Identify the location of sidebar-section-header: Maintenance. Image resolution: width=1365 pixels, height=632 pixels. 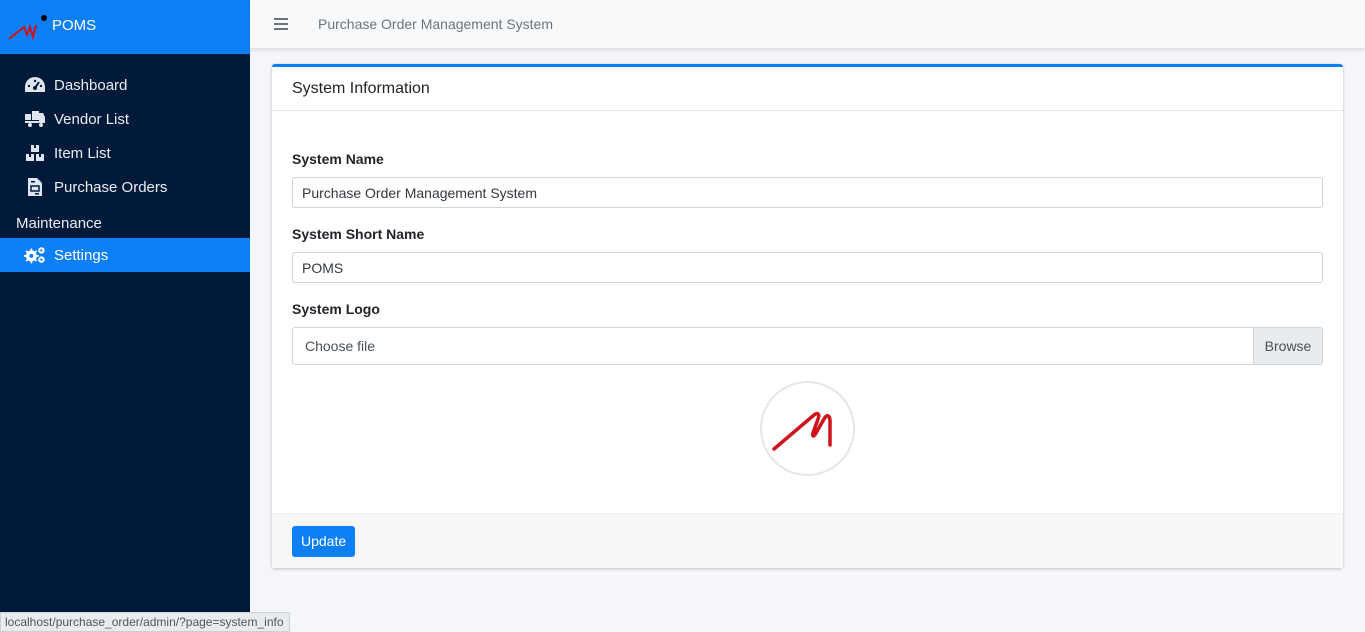
(59, 223).